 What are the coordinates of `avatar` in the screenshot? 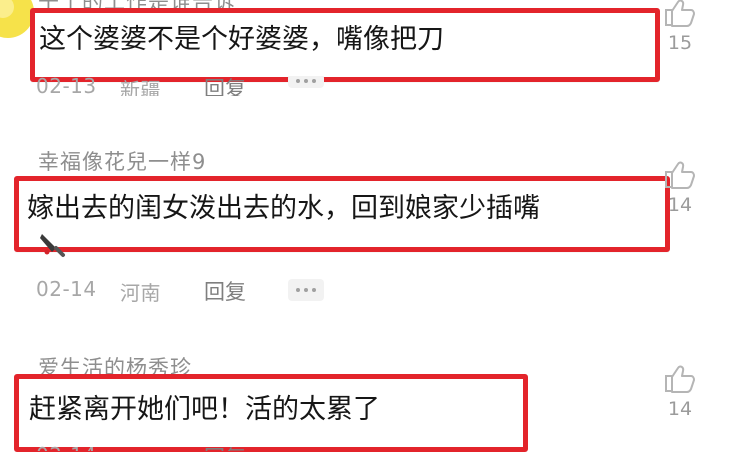 It's located at (17, 19).